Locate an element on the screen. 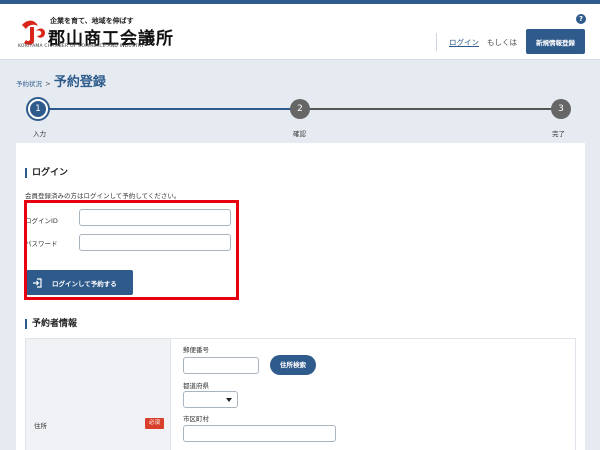  or-text: もしくは is located at coordinates (502, 42).